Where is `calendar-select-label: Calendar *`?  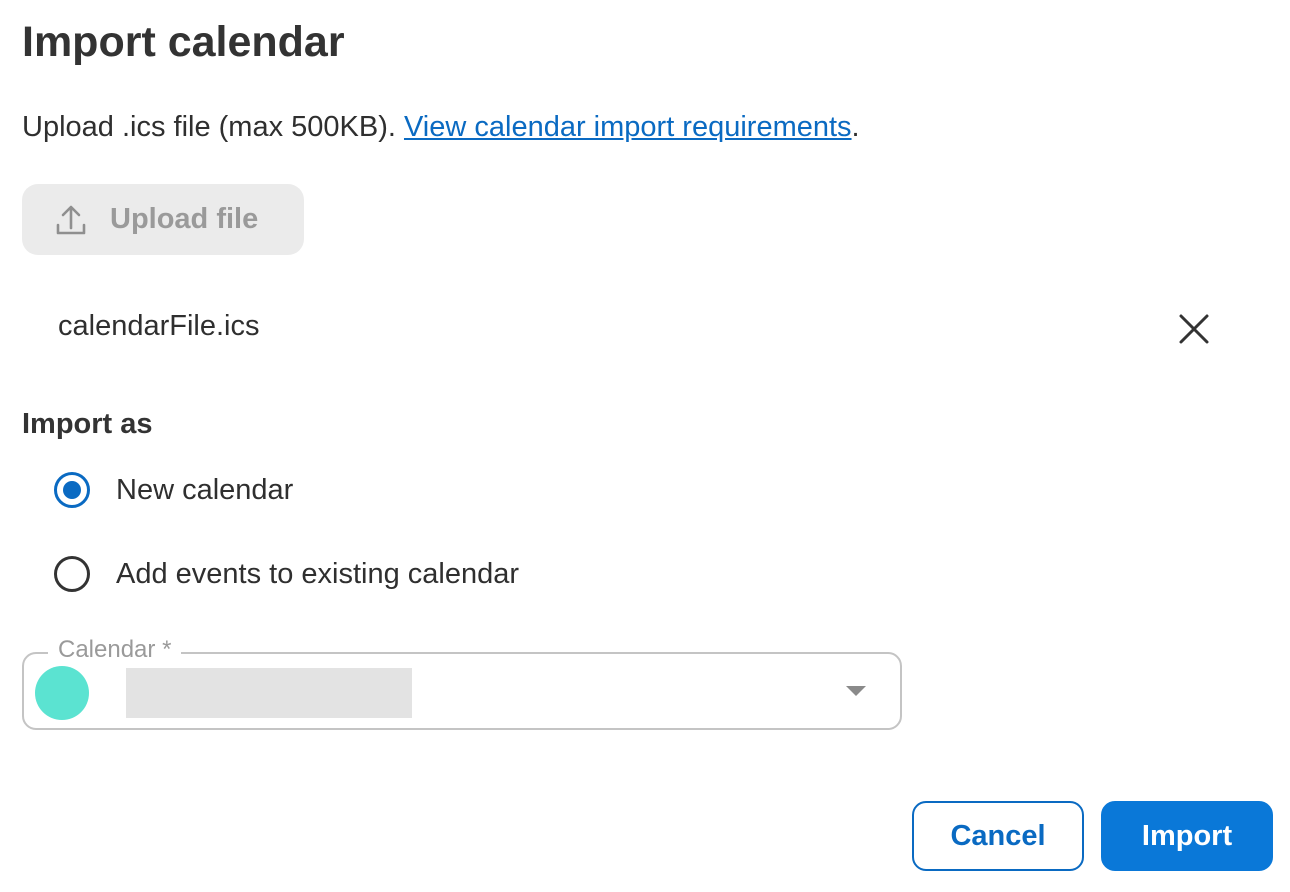 calendar-select-label: Calendar * is located at coordinates (115, 650).